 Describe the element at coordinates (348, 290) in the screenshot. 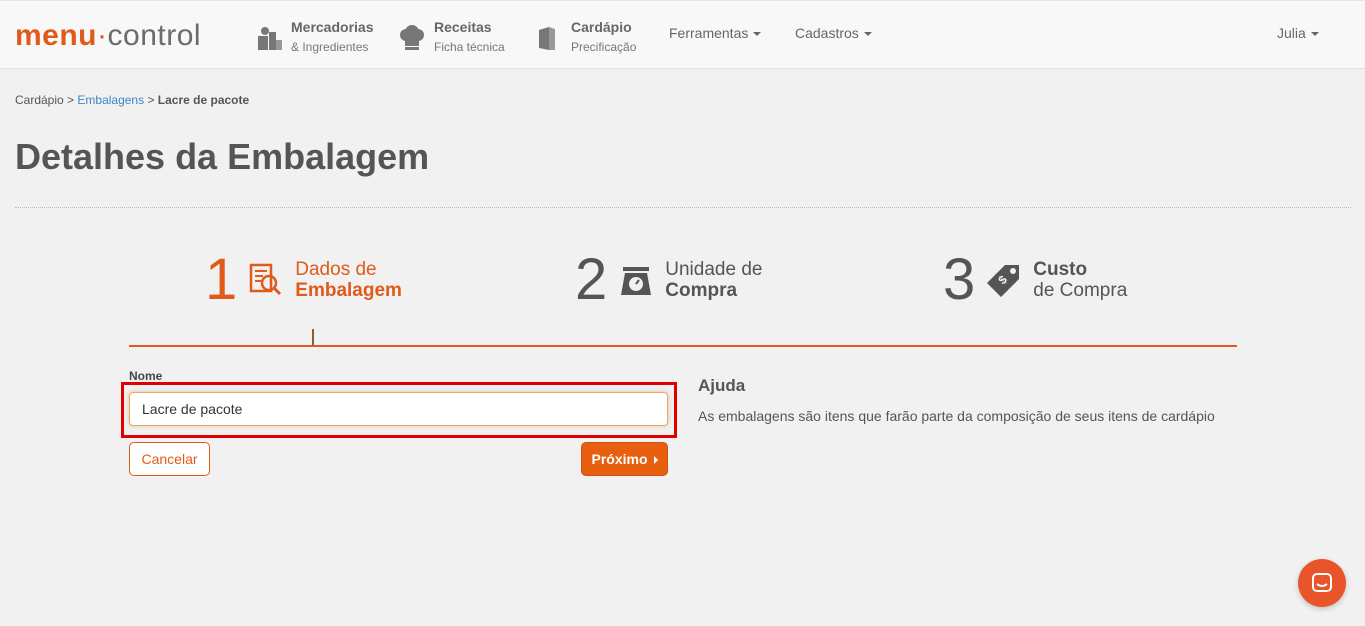

I see `step-1-line2: Embalagem` at that location.